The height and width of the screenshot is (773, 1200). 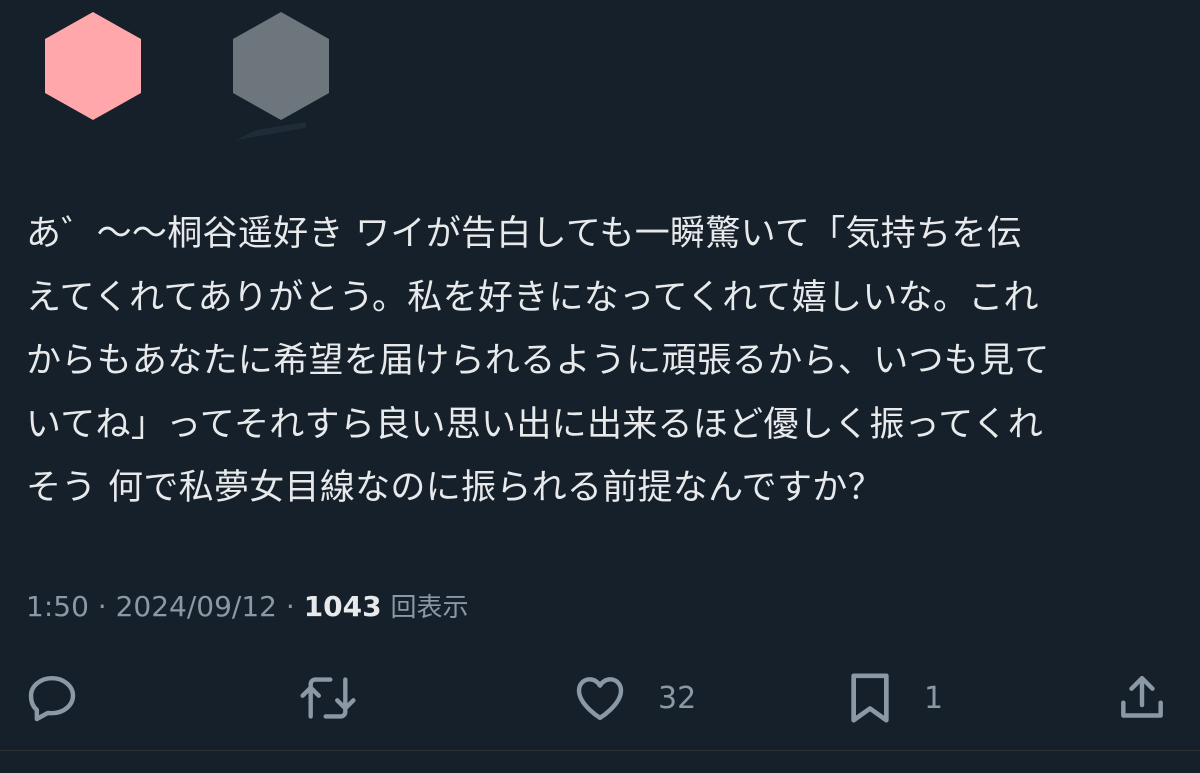 I want to click on action-bar: 32 1, so click(x=600, y=698).